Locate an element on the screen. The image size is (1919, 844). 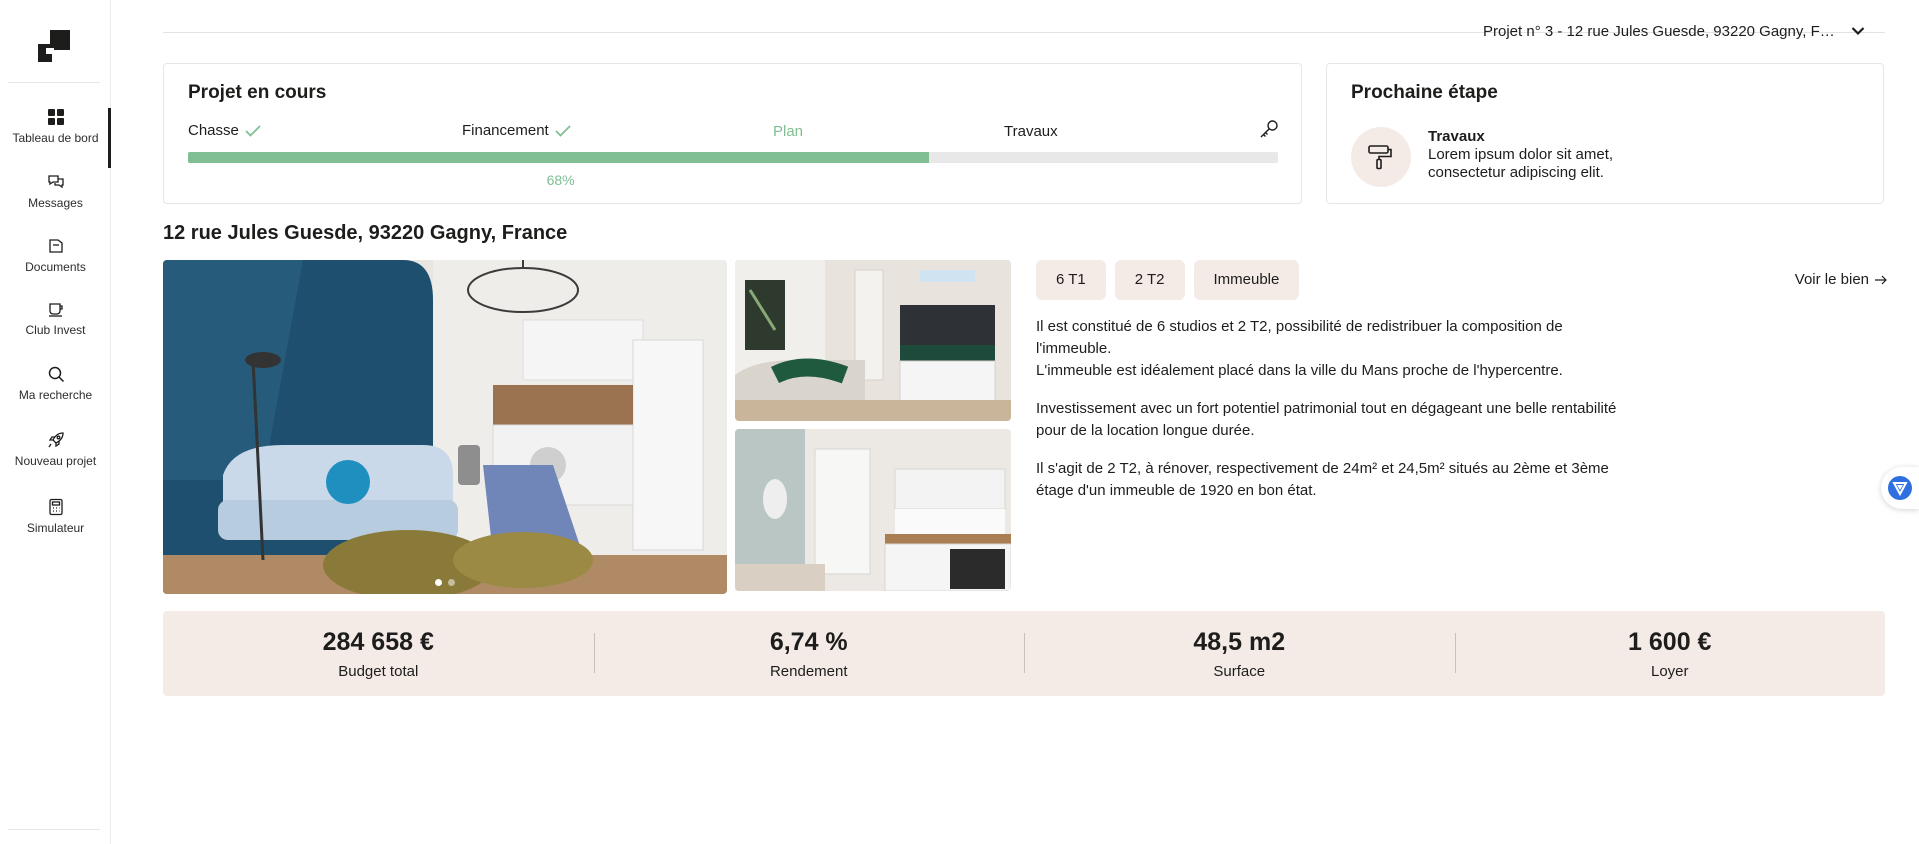
property-address: 12 rue Jules Guesde, 93220 Gagny, France is located at coordinates (365, 233).